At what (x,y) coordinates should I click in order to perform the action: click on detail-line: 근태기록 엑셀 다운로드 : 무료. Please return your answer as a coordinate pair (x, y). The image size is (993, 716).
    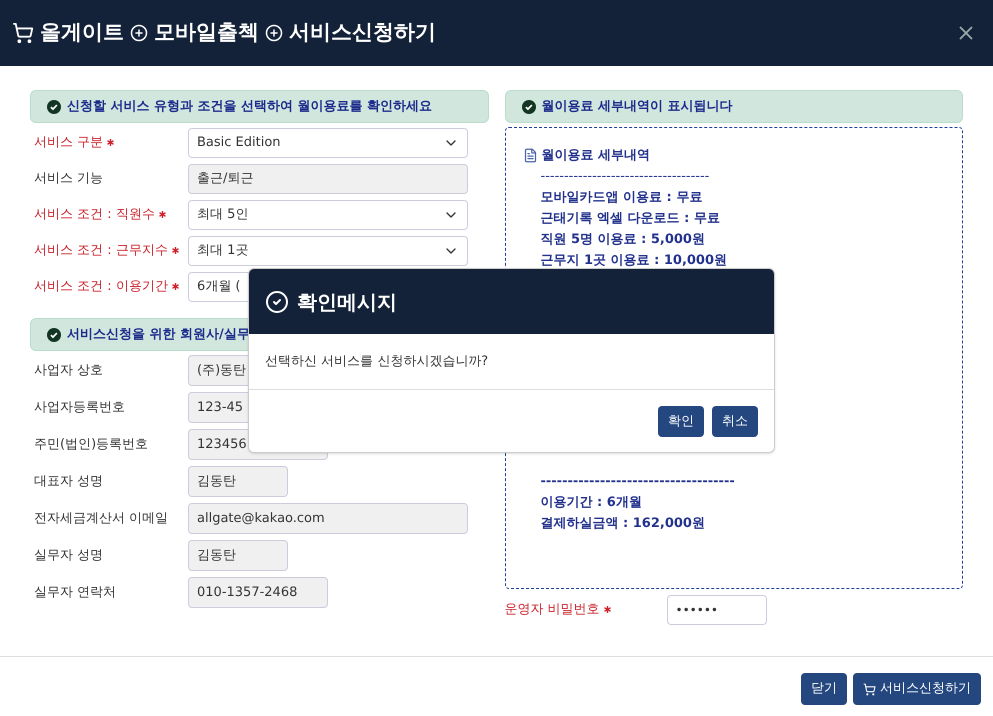
    Looking at the image, I should click on (630, 219).